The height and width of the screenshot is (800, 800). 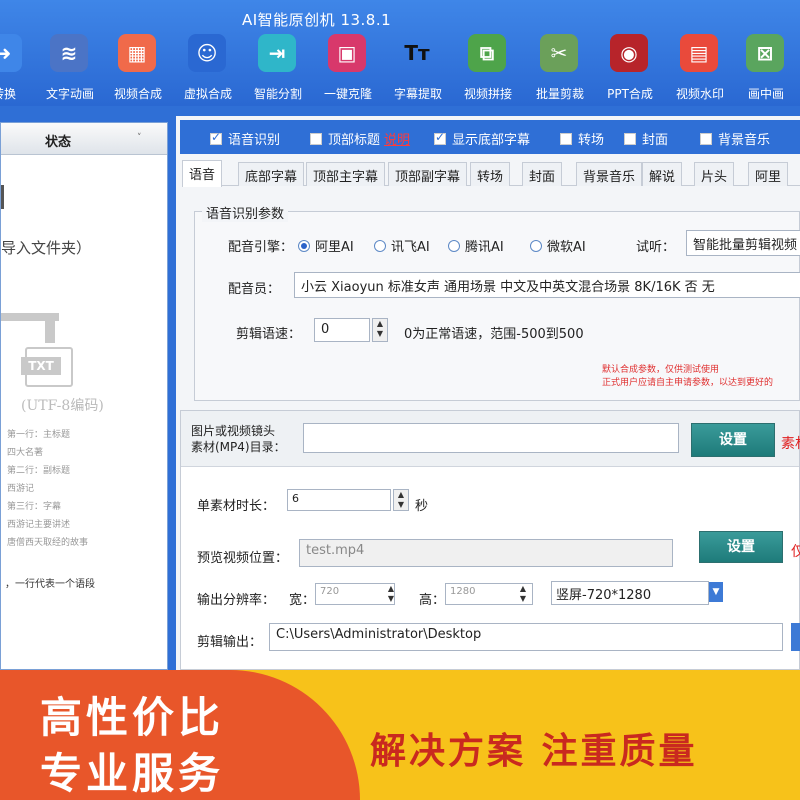 I want to click on tab-0: 语音, so click(x=202, y=173).